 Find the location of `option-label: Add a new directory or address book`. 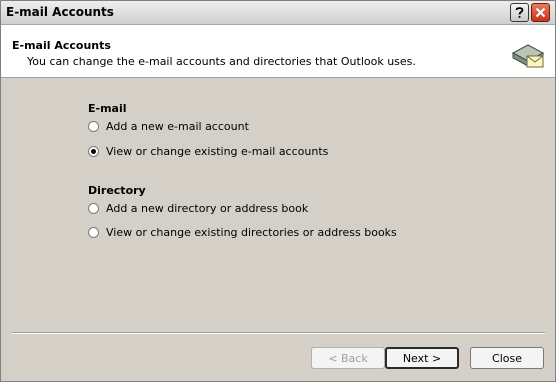

option-label: Add a new directory or address book is located at coordinates (207, 208).